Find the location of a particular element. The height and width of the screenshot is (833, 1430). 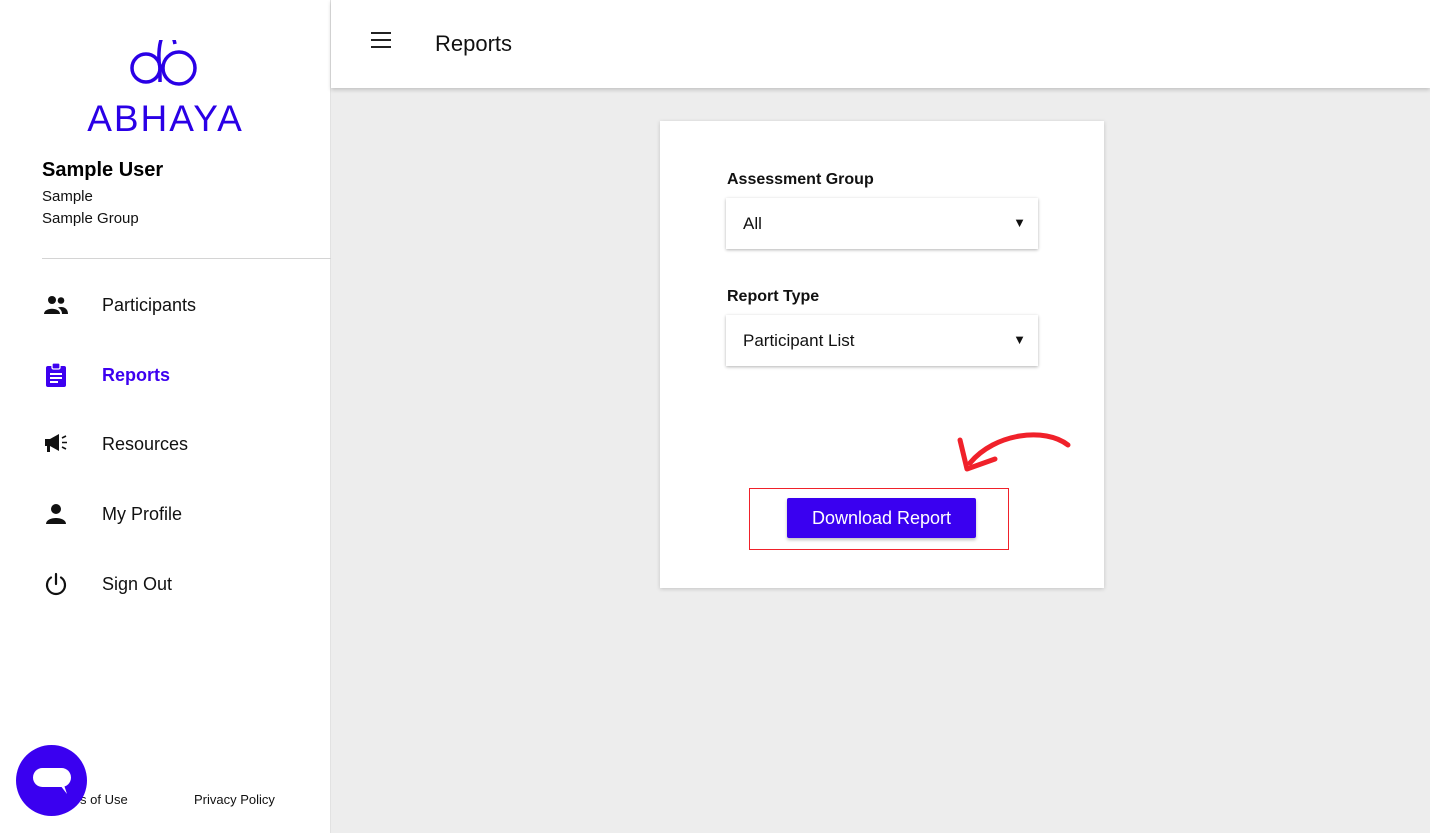

chat-bubble-icon is located at coordinates (51, 780).